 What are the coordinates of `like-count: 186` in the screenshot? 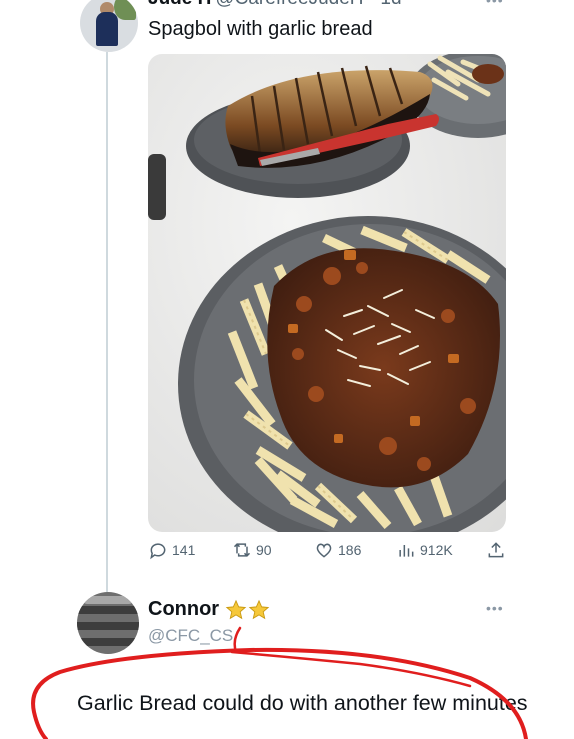 It's located at (350, 550).